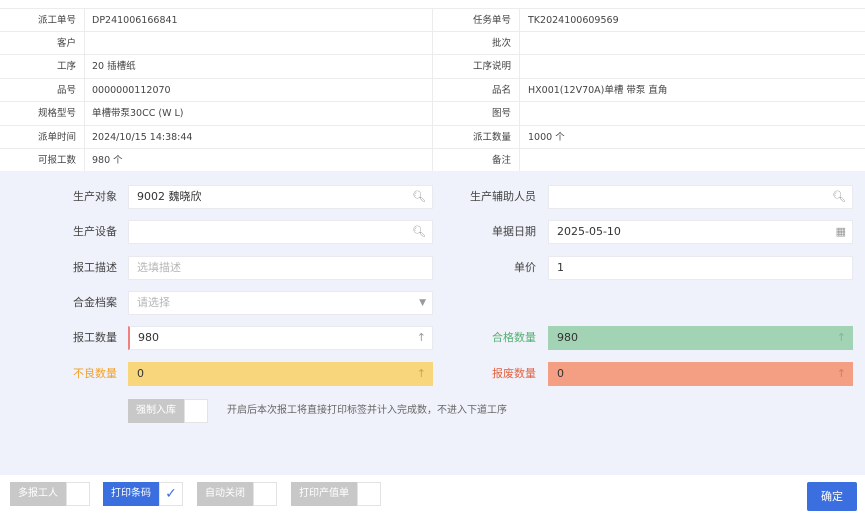  I want to click on document-date-value: 2025-05-10, so click(589, 231).